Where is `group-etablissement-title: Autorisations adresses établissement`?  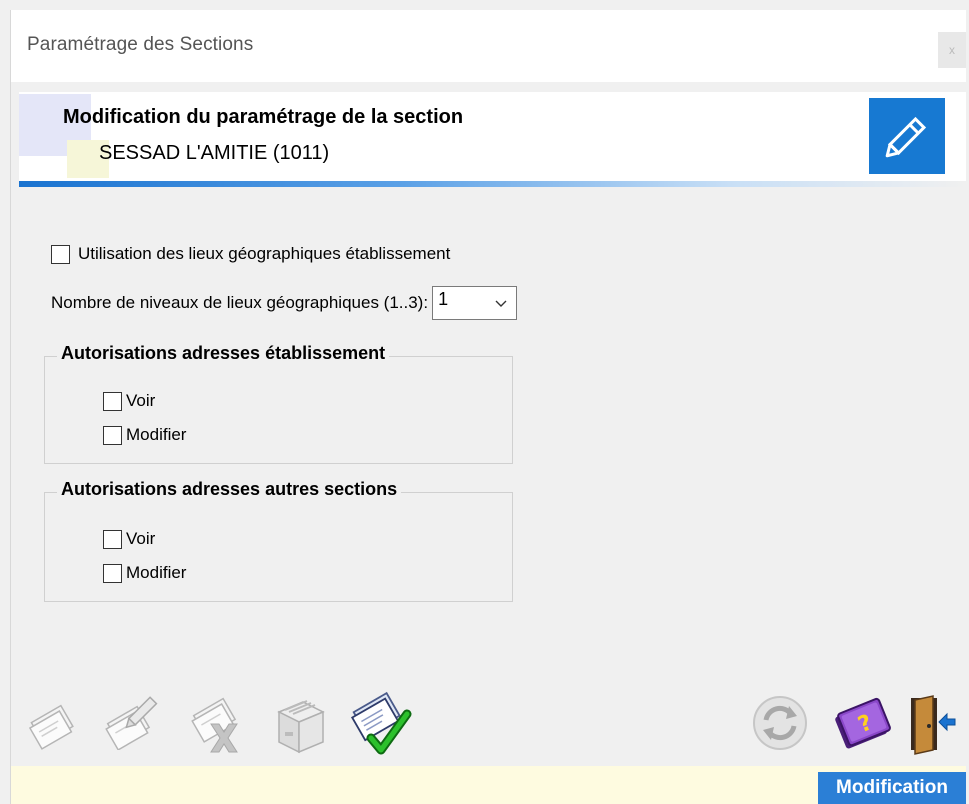
group-etablissement-title: Autorisations adresses établissement is located at coordinates (223, 353).